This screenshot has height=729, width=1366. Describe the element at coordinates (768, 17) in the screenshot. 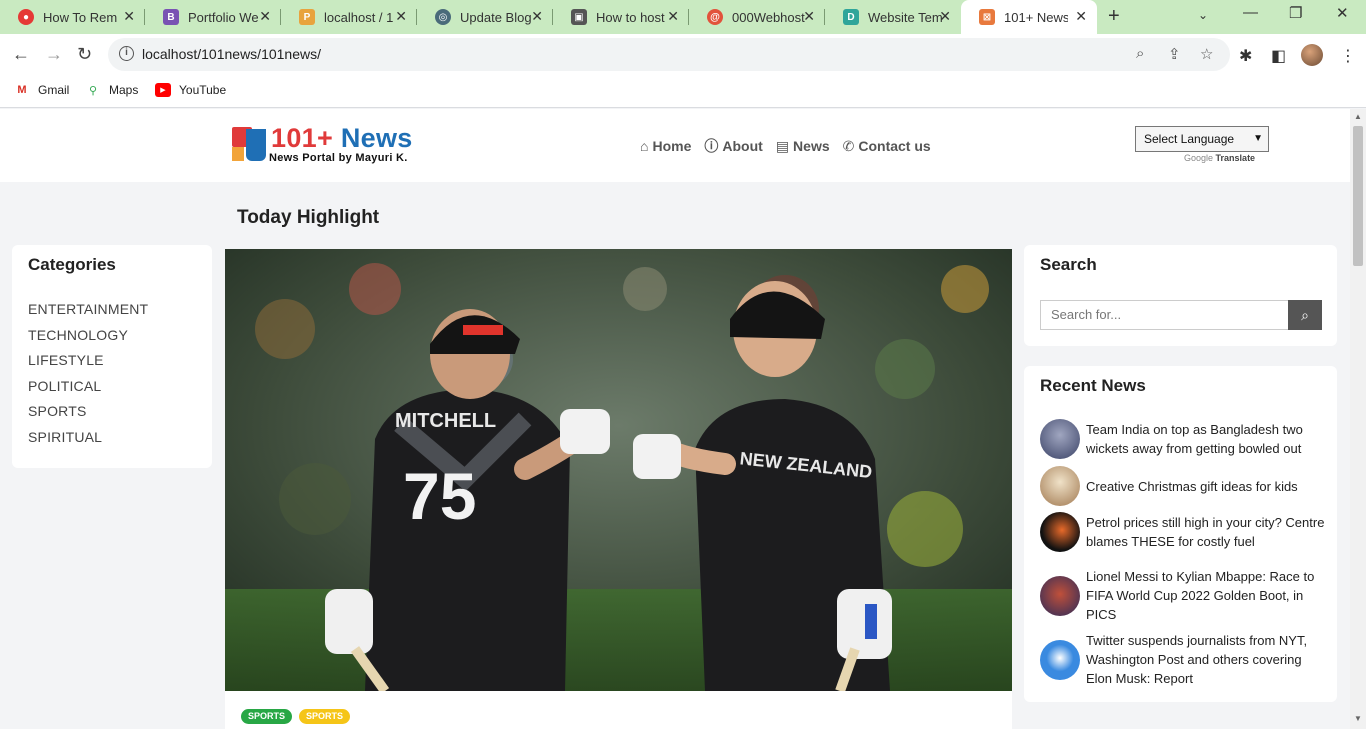

I see `tab-title: 000Webhost` at that location.